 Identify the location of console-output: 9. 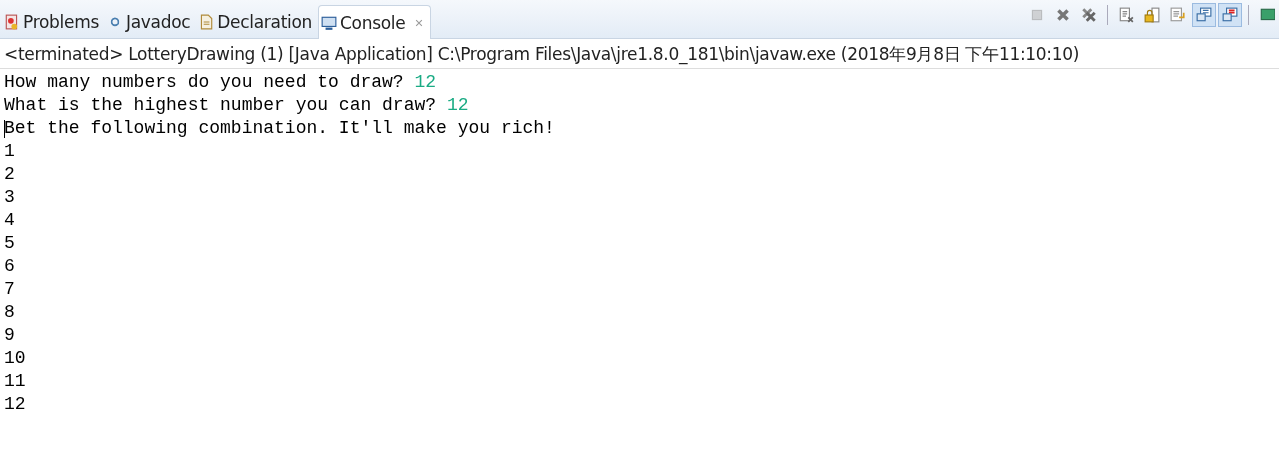
(9, 335).